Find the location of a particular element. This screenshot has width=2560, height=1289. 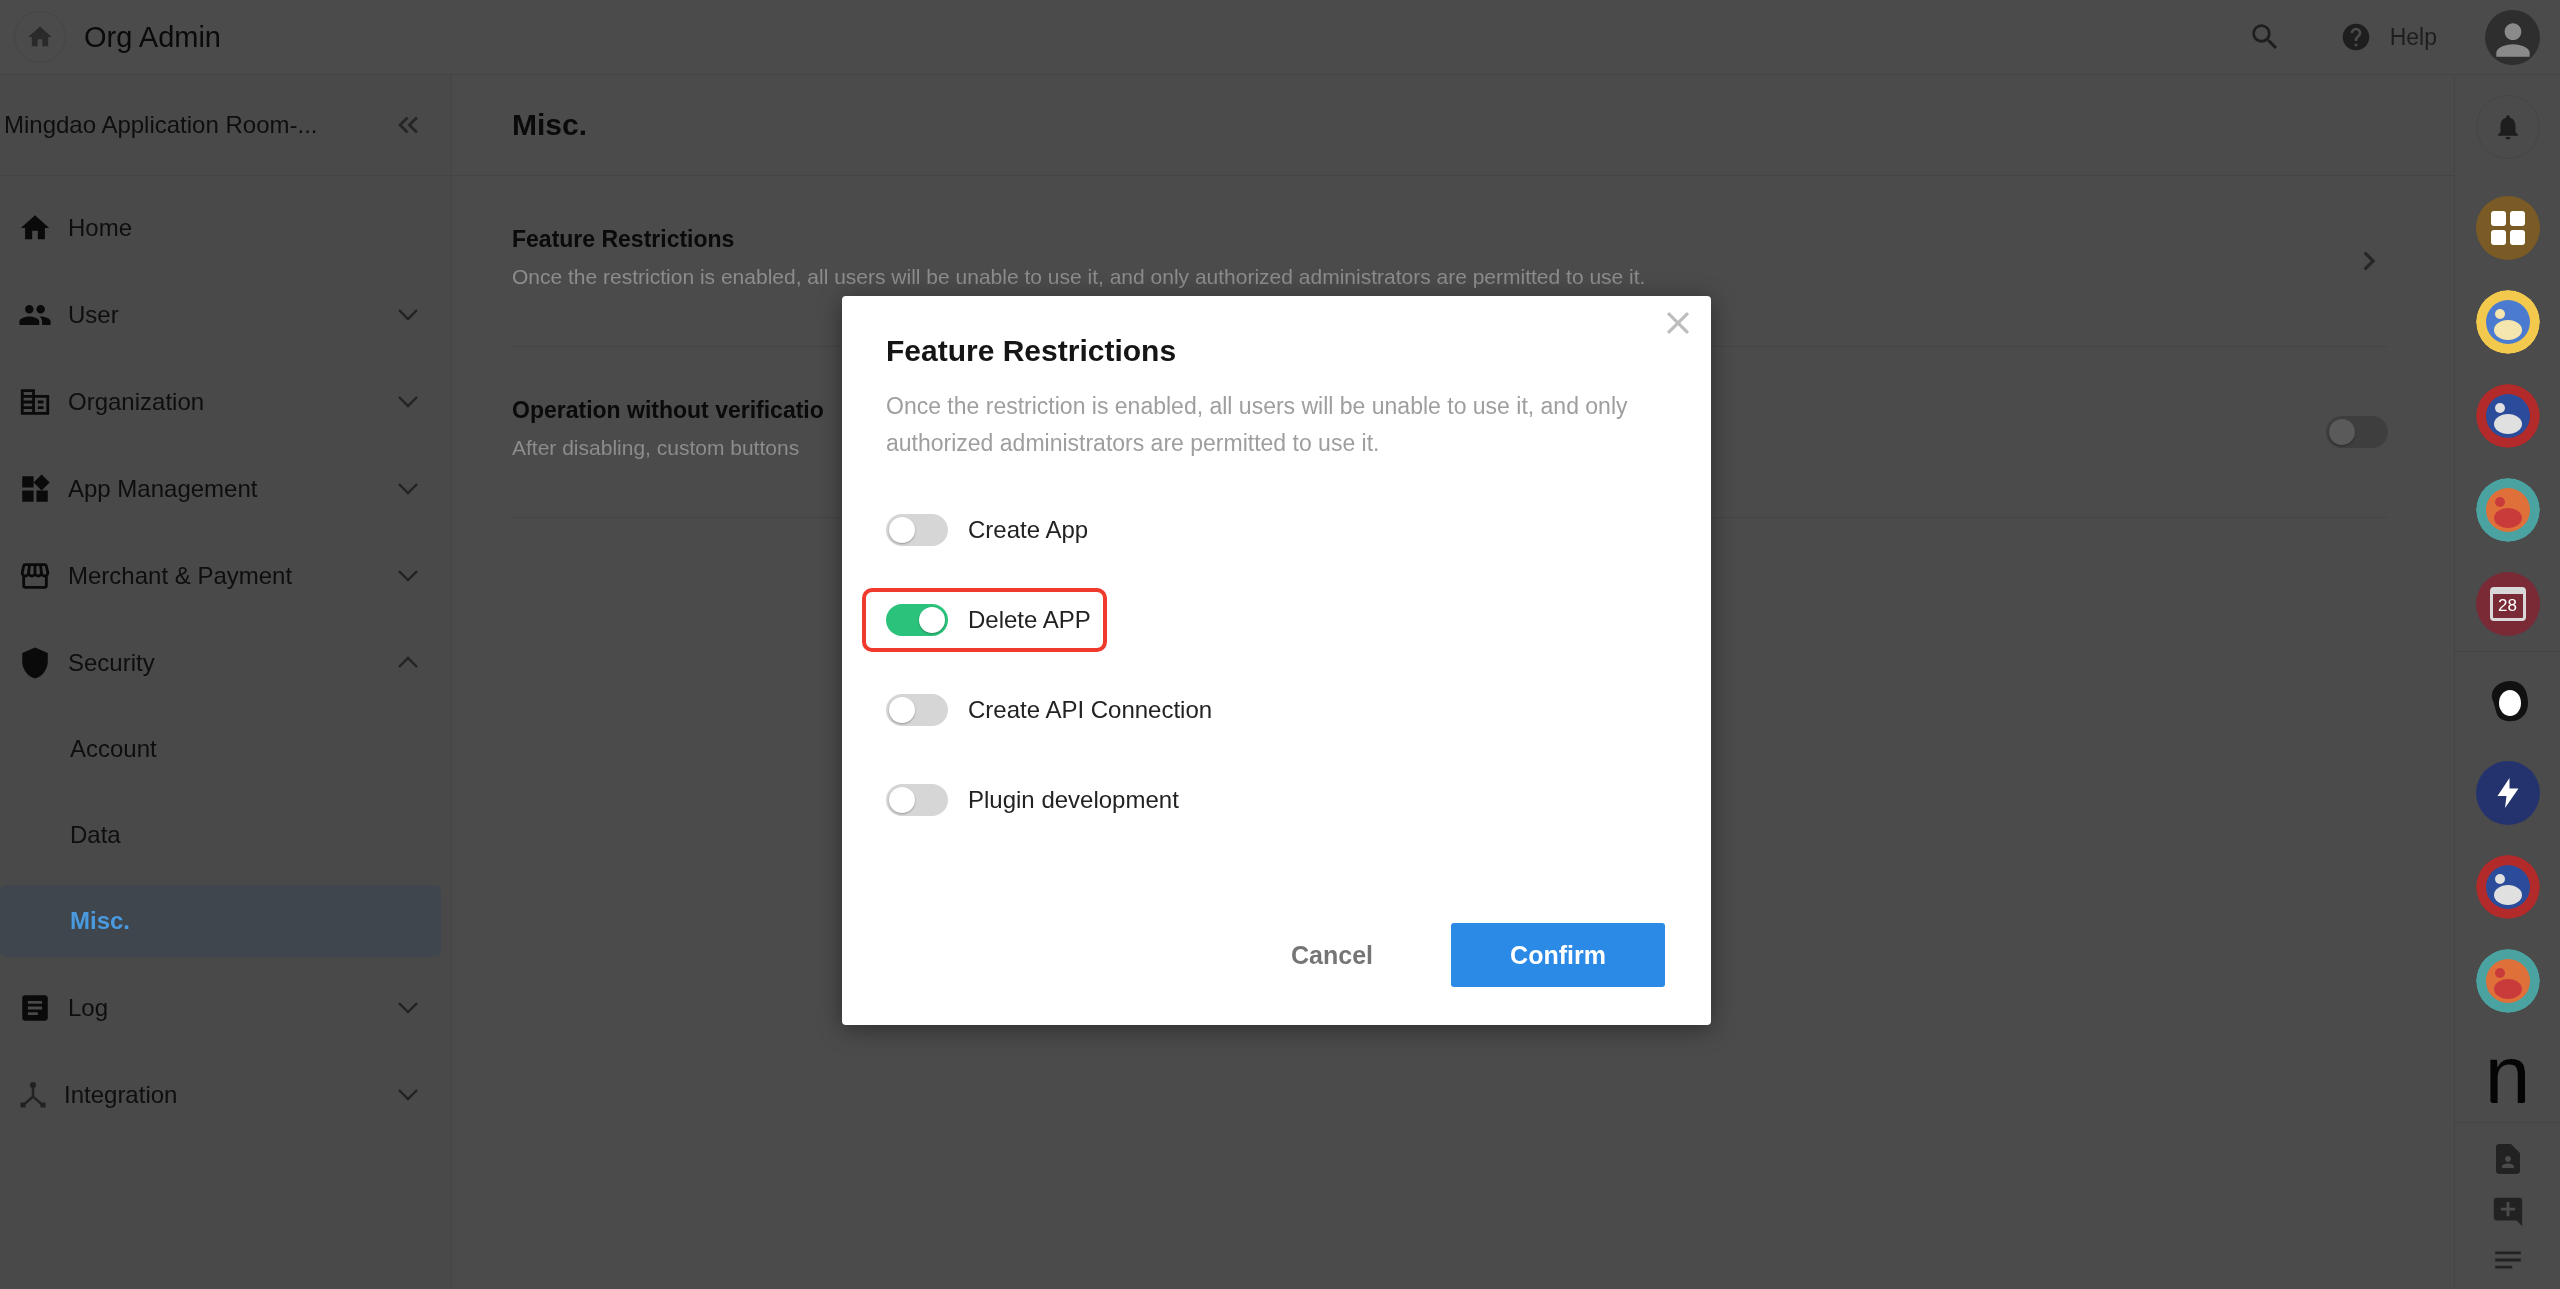

nav-subitem: Data is located at coordinates (220, 835).